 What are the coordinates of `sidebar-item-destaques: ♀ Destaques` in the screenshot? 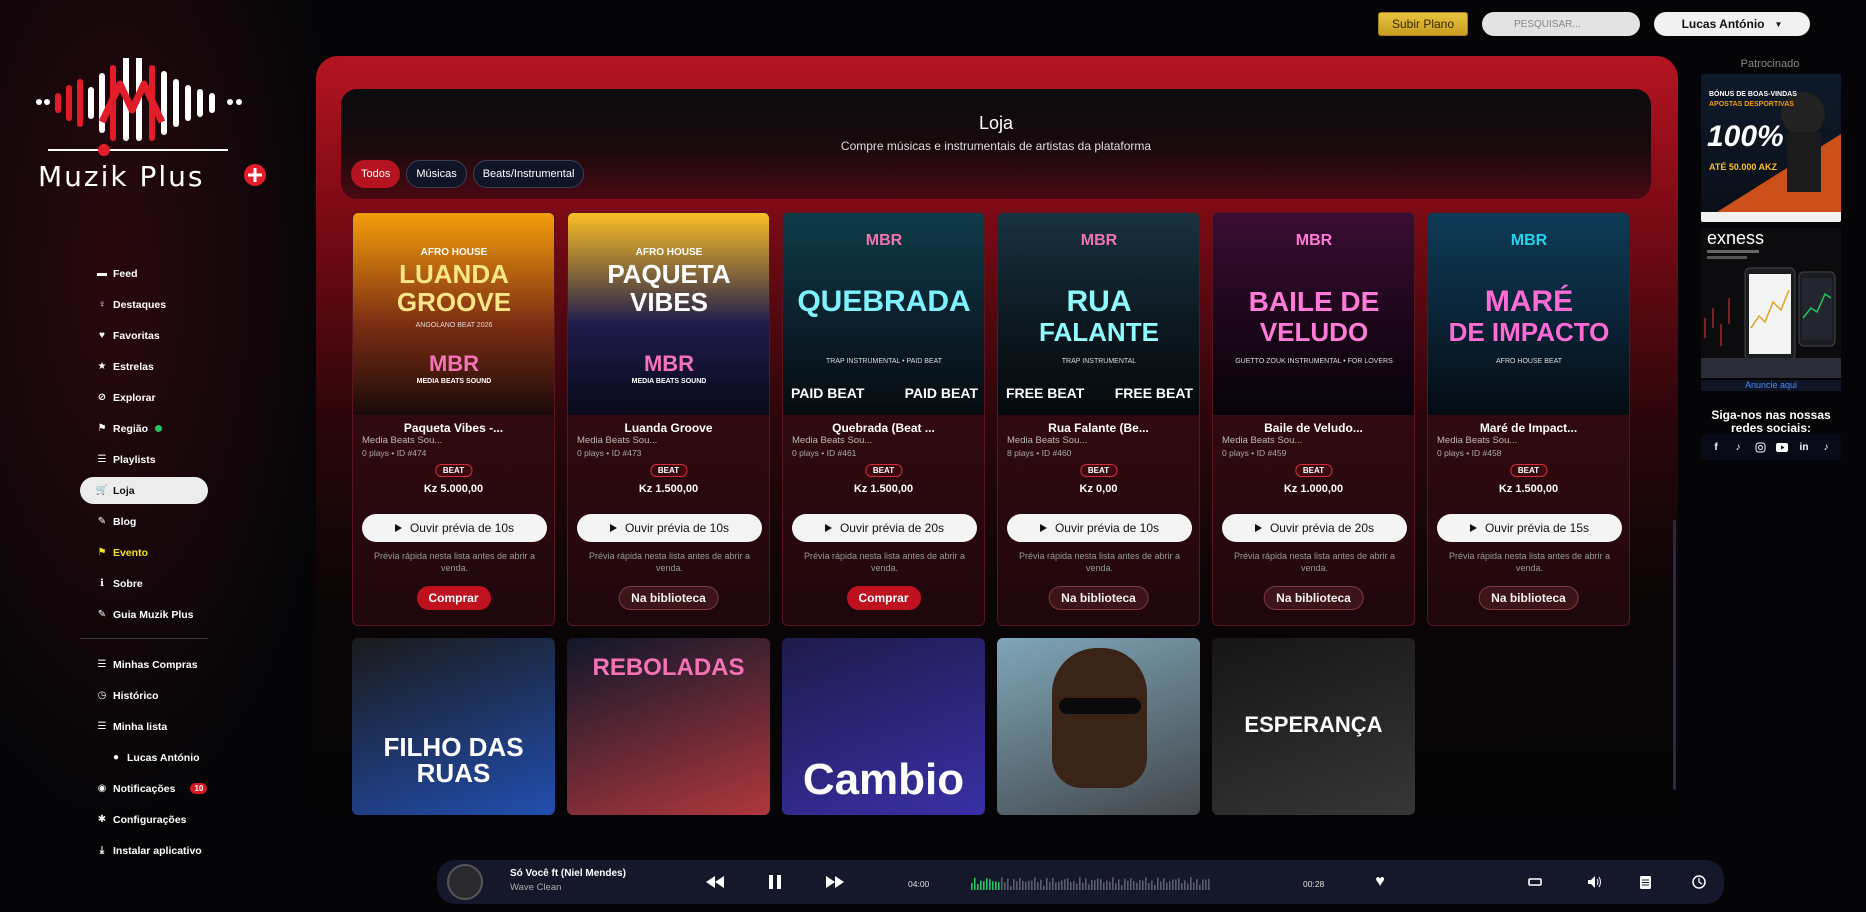 It's located at (144, 304).